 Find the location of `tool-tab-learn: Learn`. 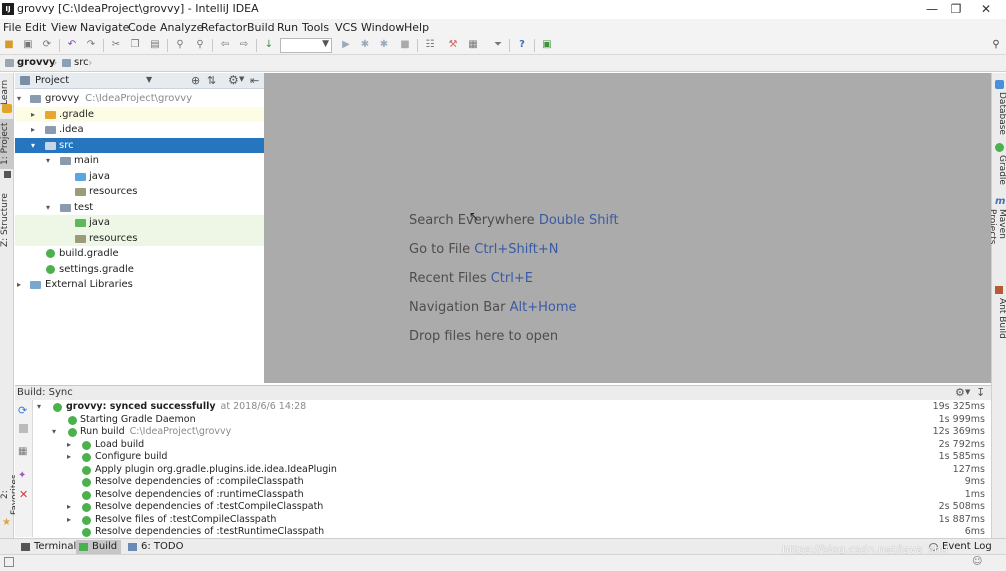

tool-tab-learn: Learn is located at coordinates (7, 92).